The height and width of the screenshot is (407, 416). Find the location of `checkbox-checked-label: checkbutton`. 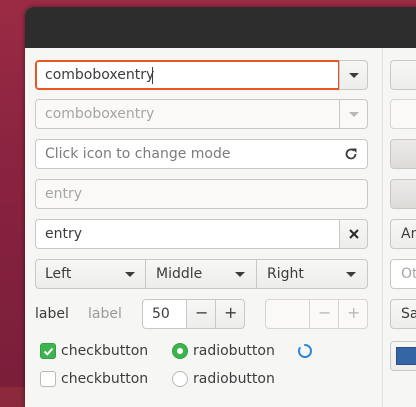

checkbox-checked-label: checkbutton is located at coordinates (104, 351).